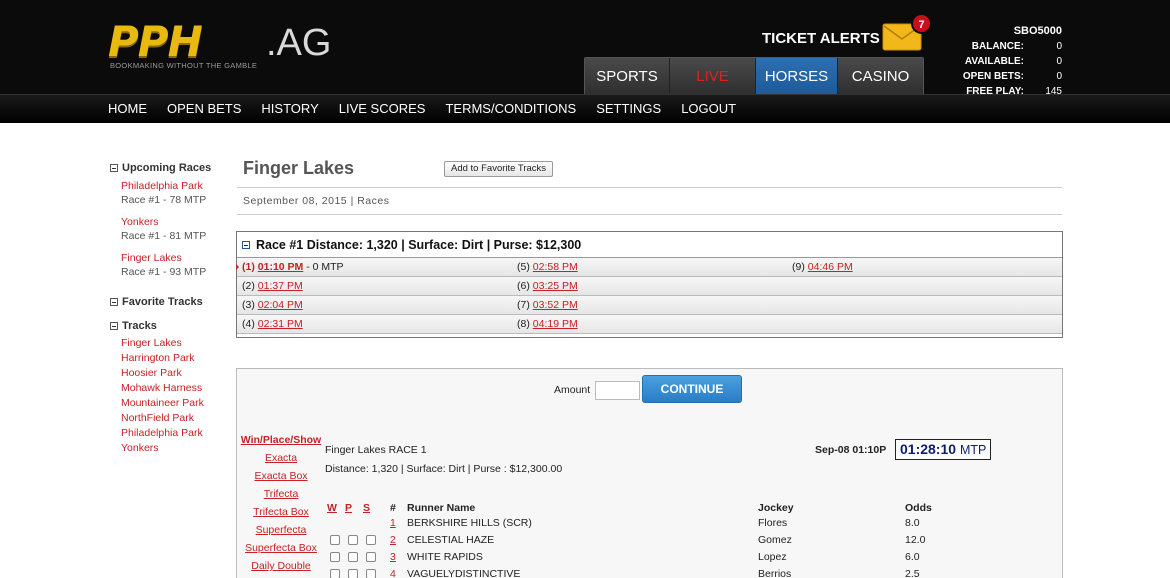 This screenshot has height=578, width=1170. Describe the element at coordinates (170, 258) in the screenshot. I see `upcoming-track-link: Finger Lakes` at that location.